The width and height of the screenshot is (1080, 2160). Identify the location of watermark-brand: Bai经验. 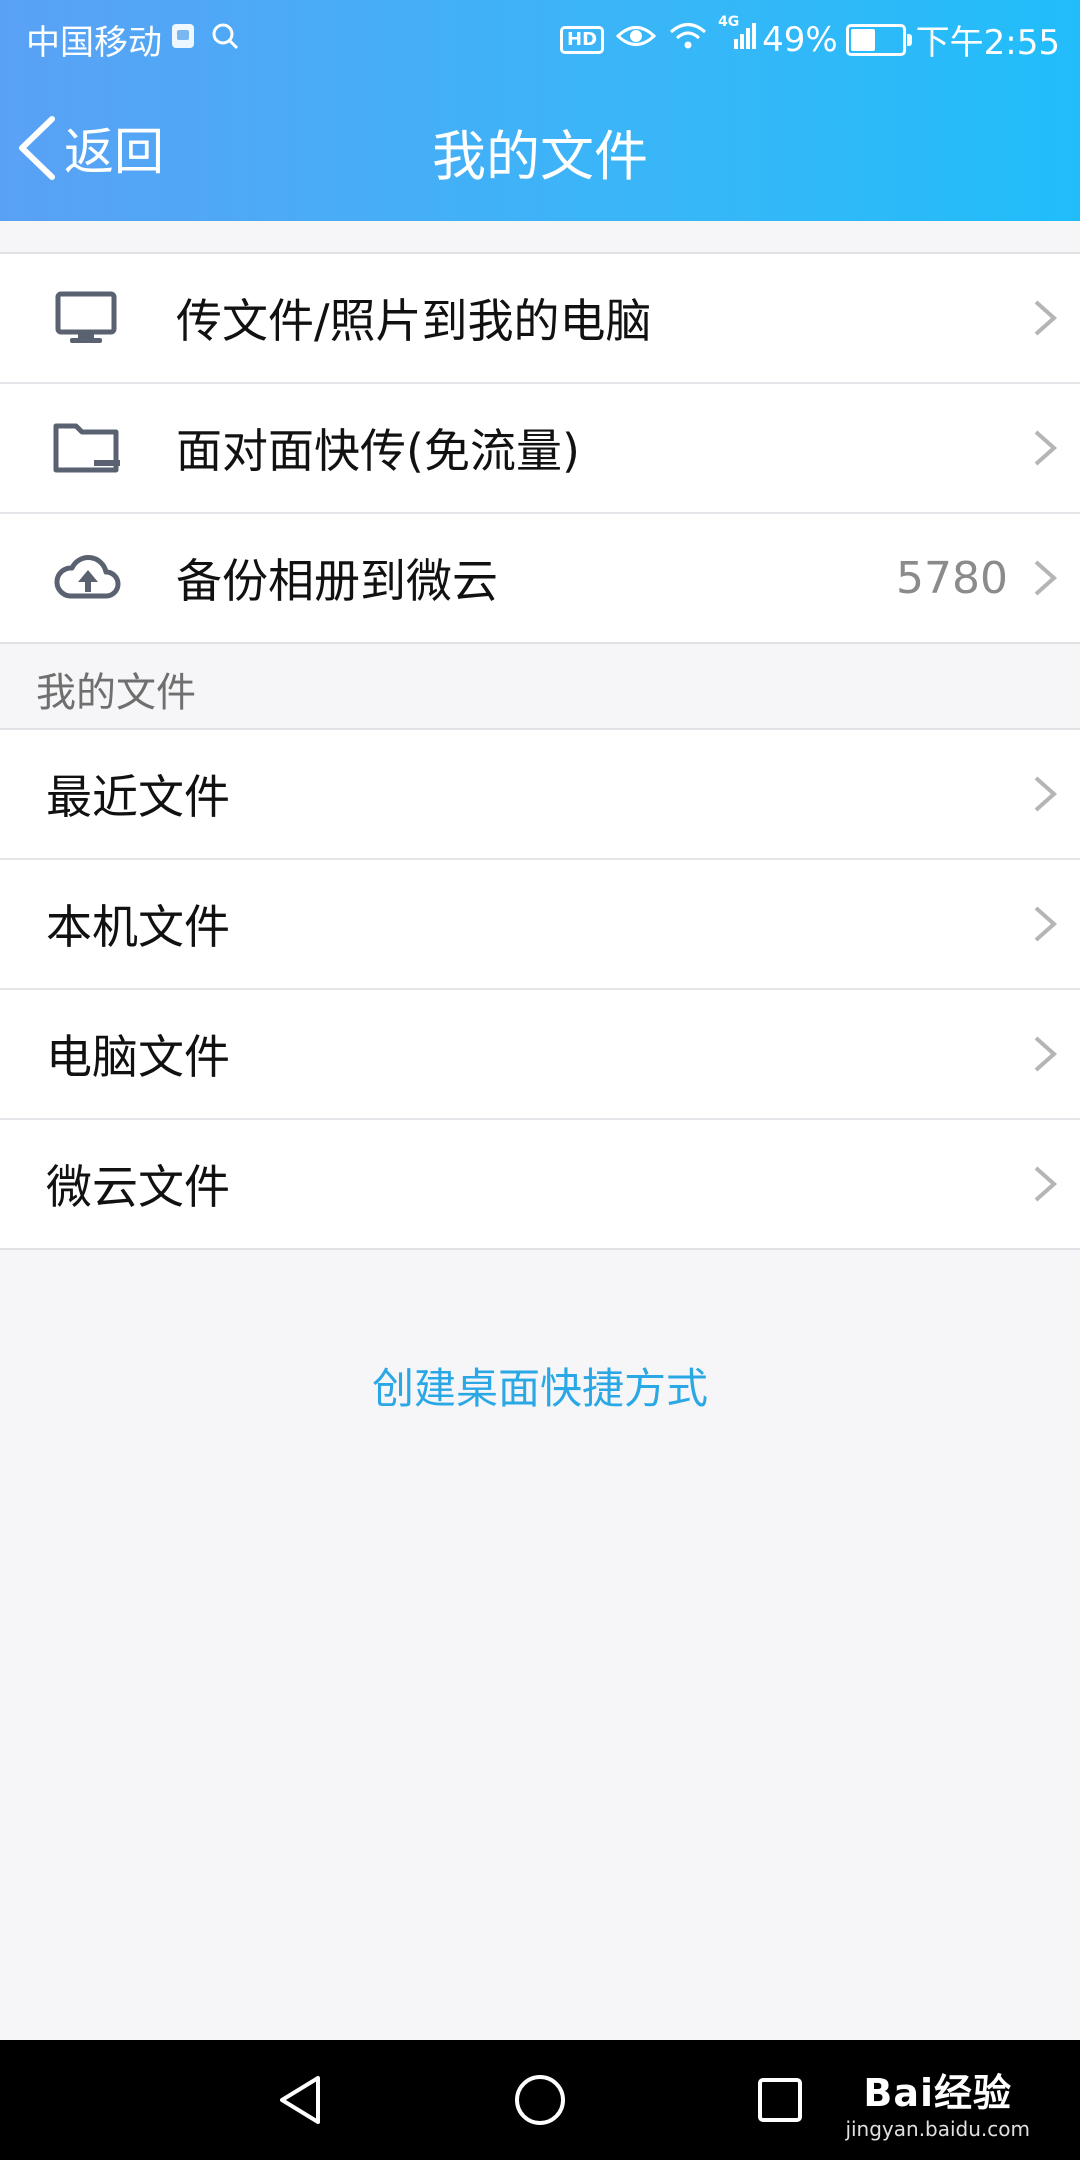
(938, 2093).